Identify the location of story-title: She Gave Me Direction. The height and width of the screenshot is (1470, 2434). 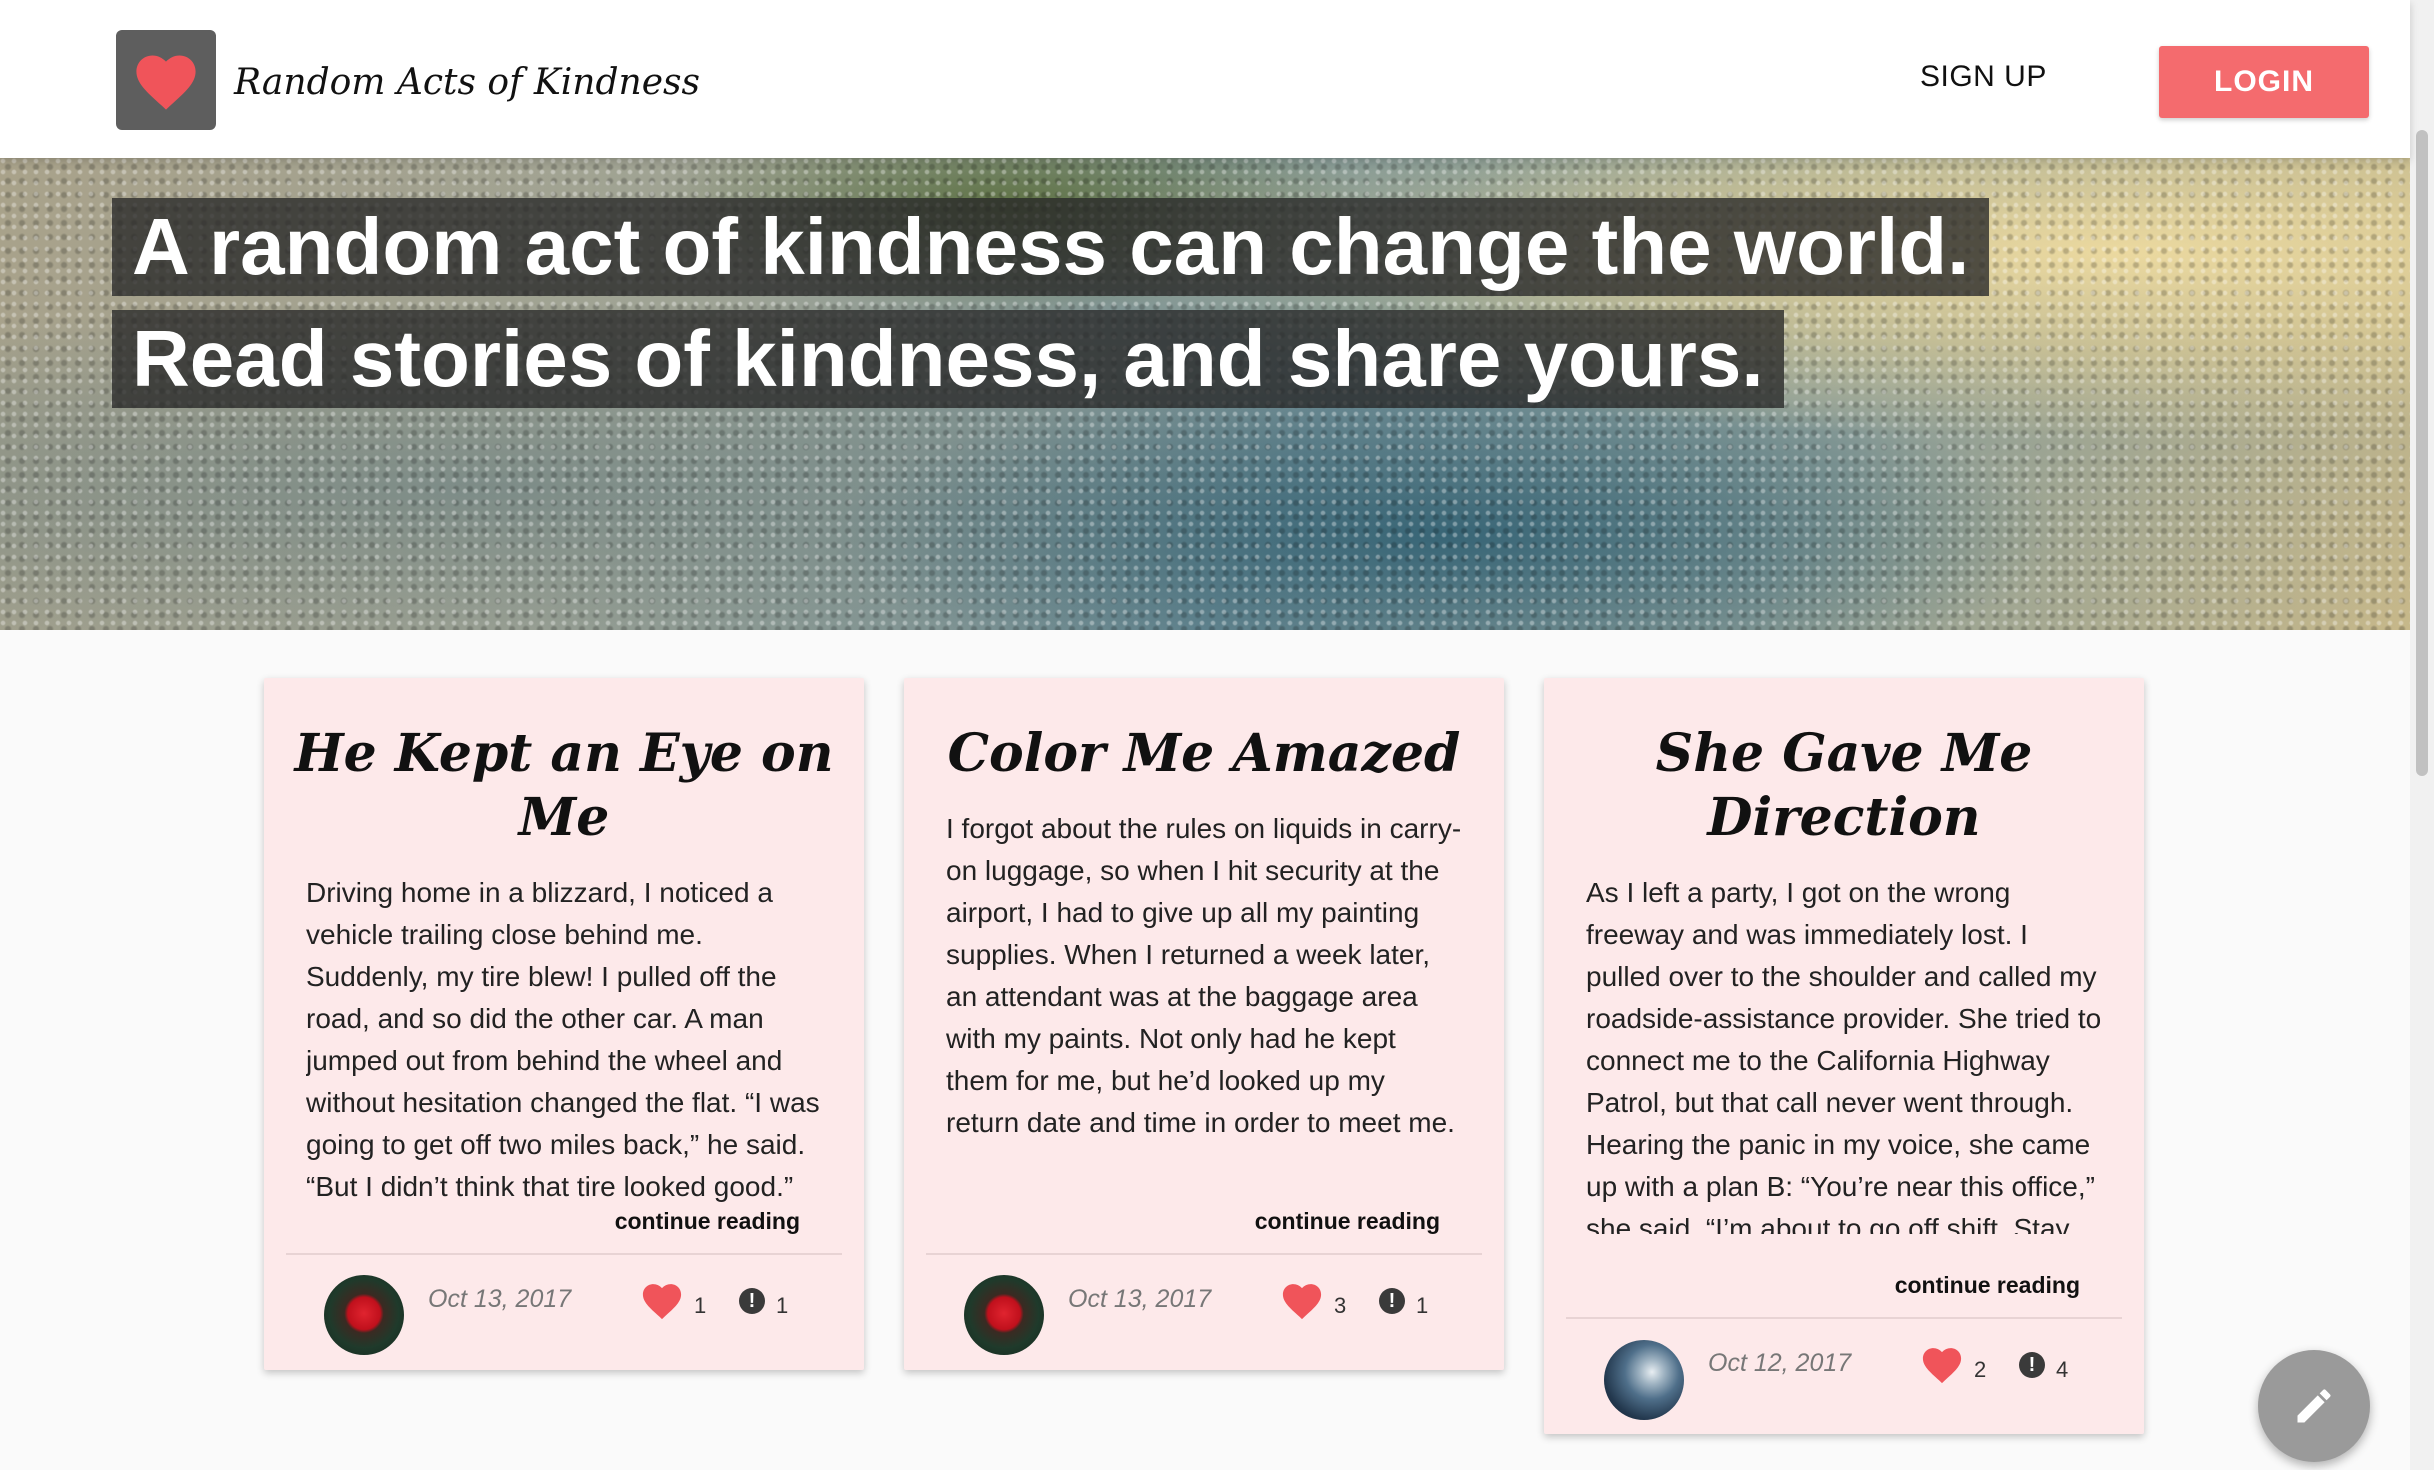
(1844, 786).